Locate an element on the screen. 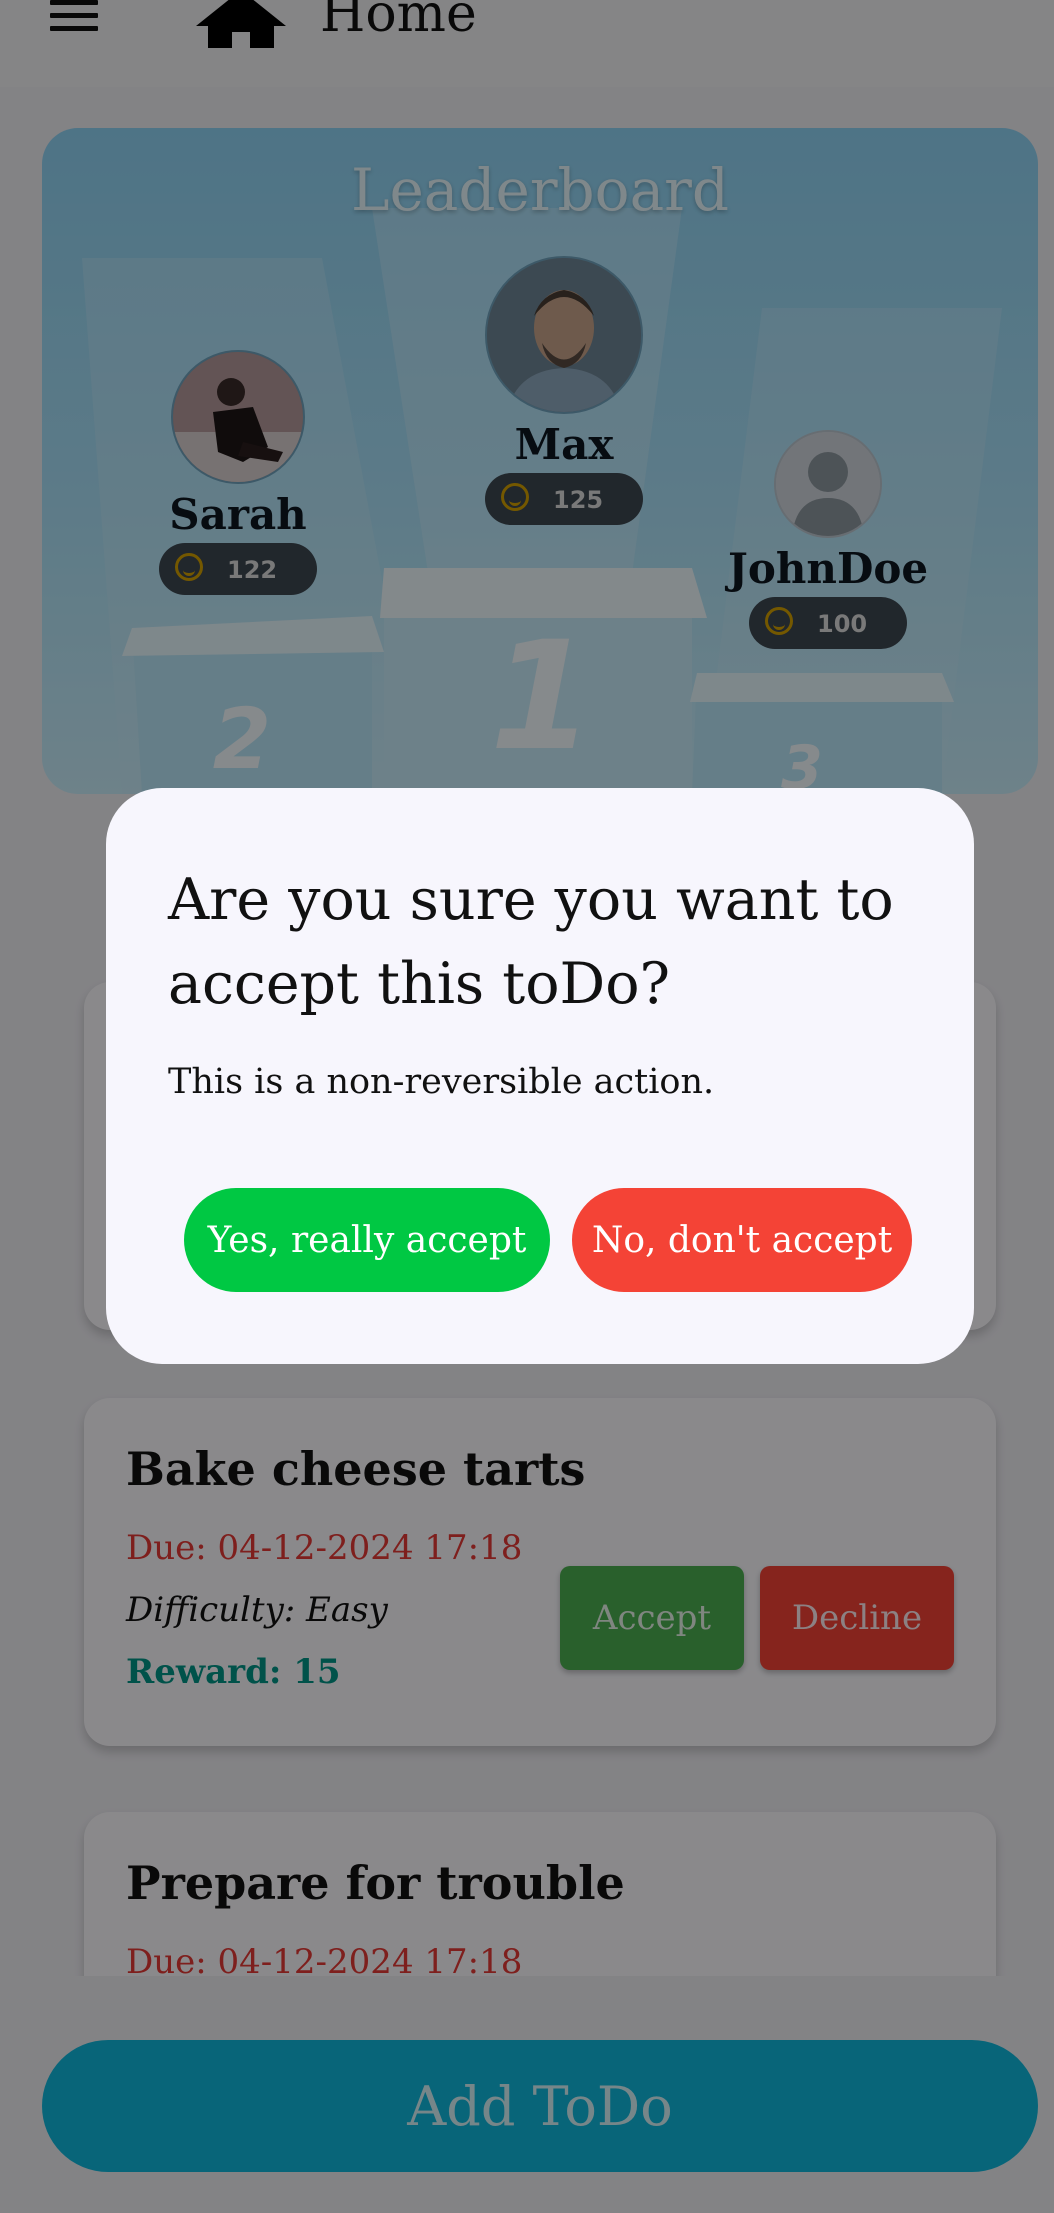  dialog-message: This is a non-reversible action. is located at coordinates (441, 1082).